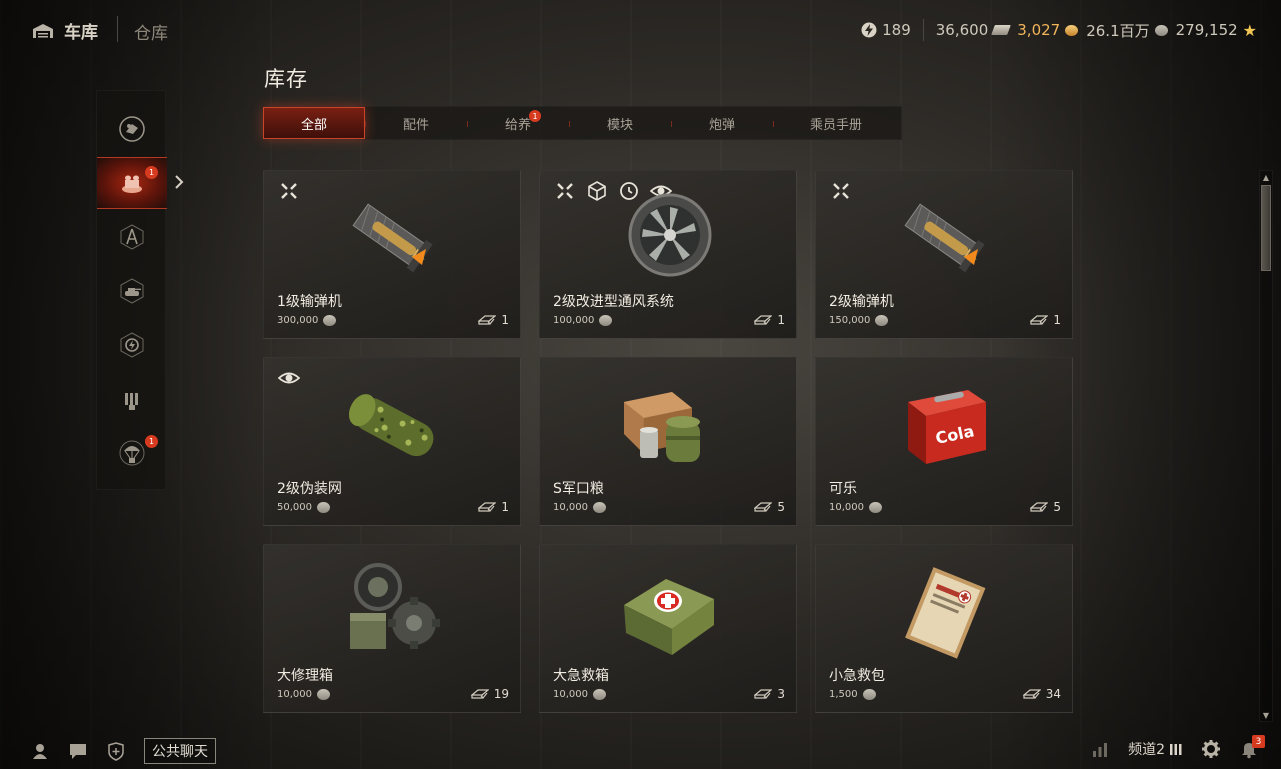 The width and height of the screenshot is (1281, 769). I want to click on tab-crew-books: 乘员手册, so click(836, 123).